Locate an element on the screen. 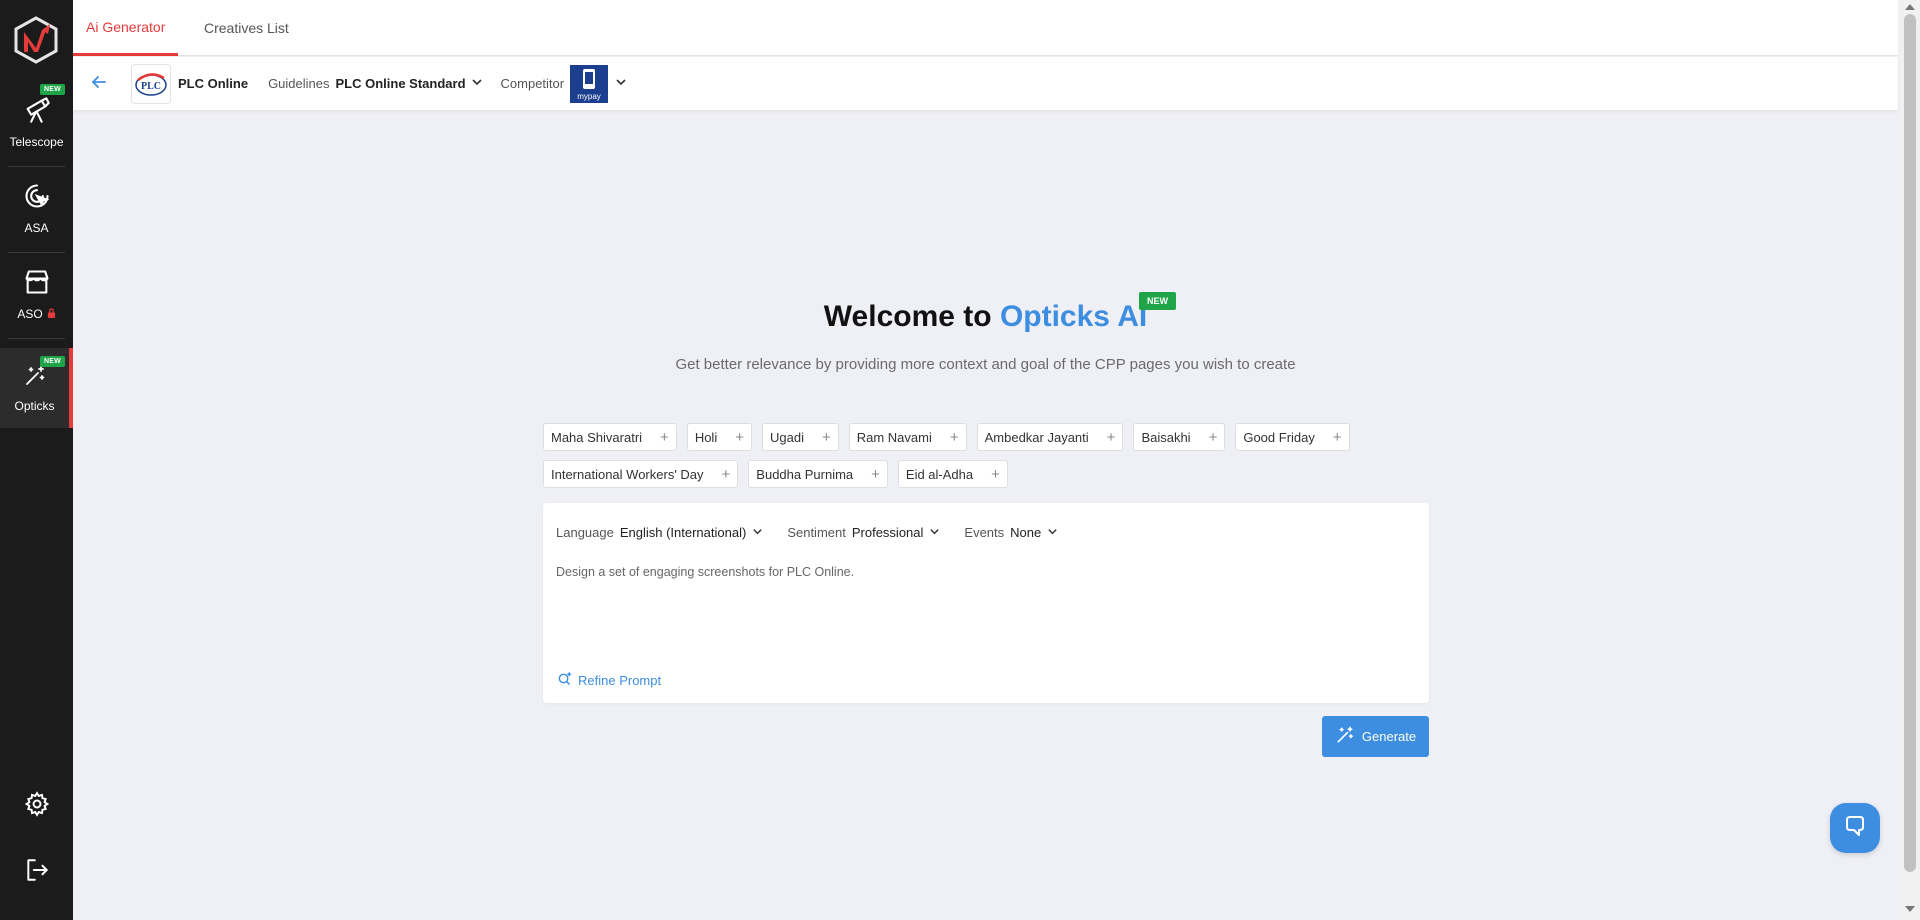 The width and height of the screenshot is (1920, 920). sidebar: NEW Telescope ASA ASO NEW Opticks is located at coordinates (36, 460).